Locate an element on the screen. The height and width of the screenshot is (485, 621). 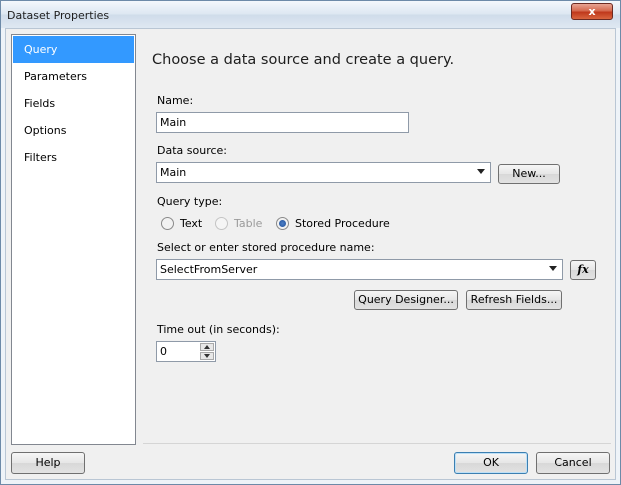
name-field: Main is located at coordinates (282, 122).